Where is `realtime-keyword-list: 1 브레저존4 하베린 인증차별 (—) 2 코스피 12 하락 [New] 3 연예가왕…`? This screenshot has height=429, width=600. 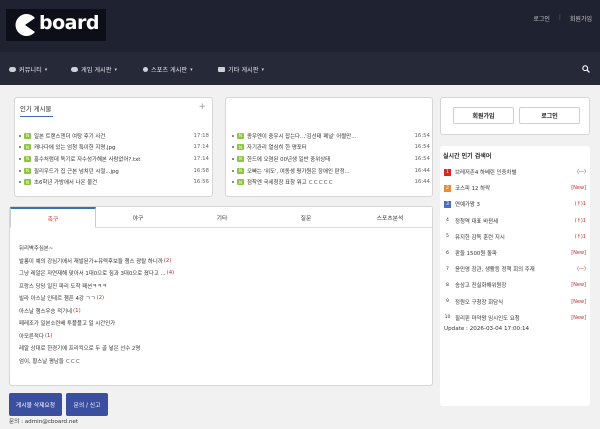 realtime-keyword-list: 1 브레저존4 하베린 인증차별 (—) 2 코스피 12 하락 [New] 3 연예가왕… is located at coordinates (515, 245).